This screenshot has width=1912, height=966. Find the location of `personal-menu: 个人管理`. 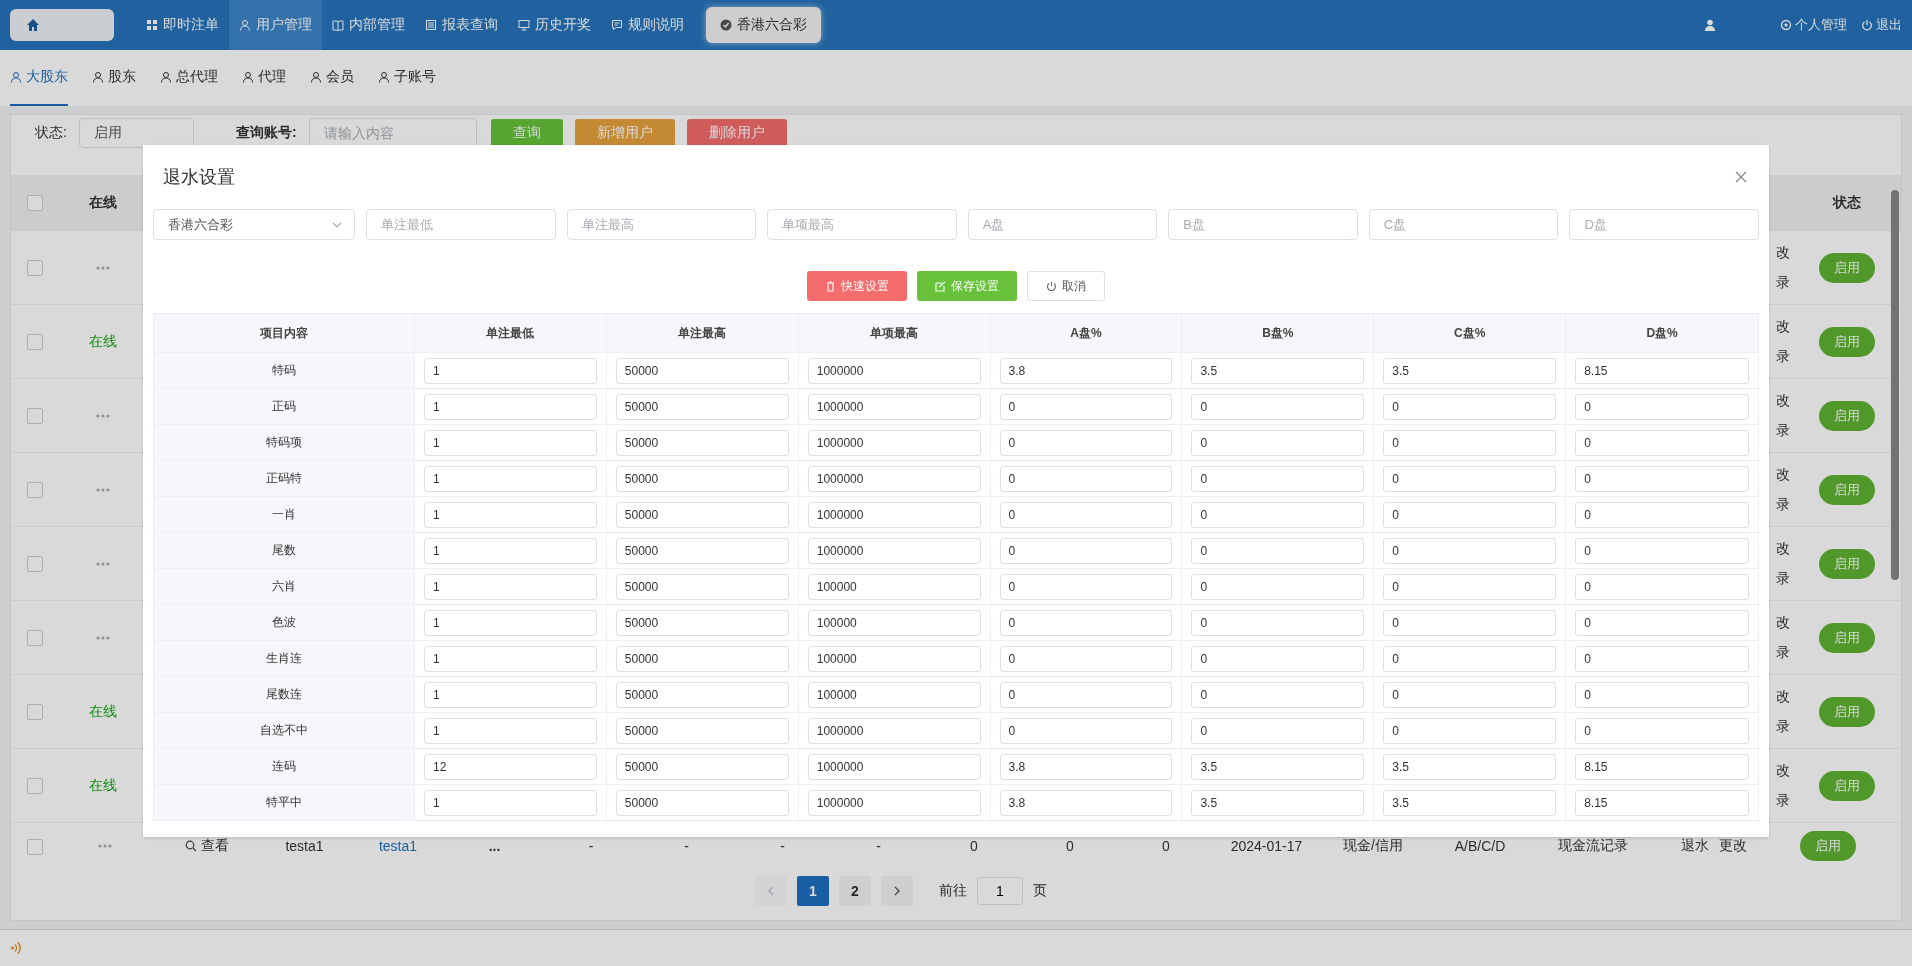

personal-menu: 个人管理 is located at coordinates (1813, 25).